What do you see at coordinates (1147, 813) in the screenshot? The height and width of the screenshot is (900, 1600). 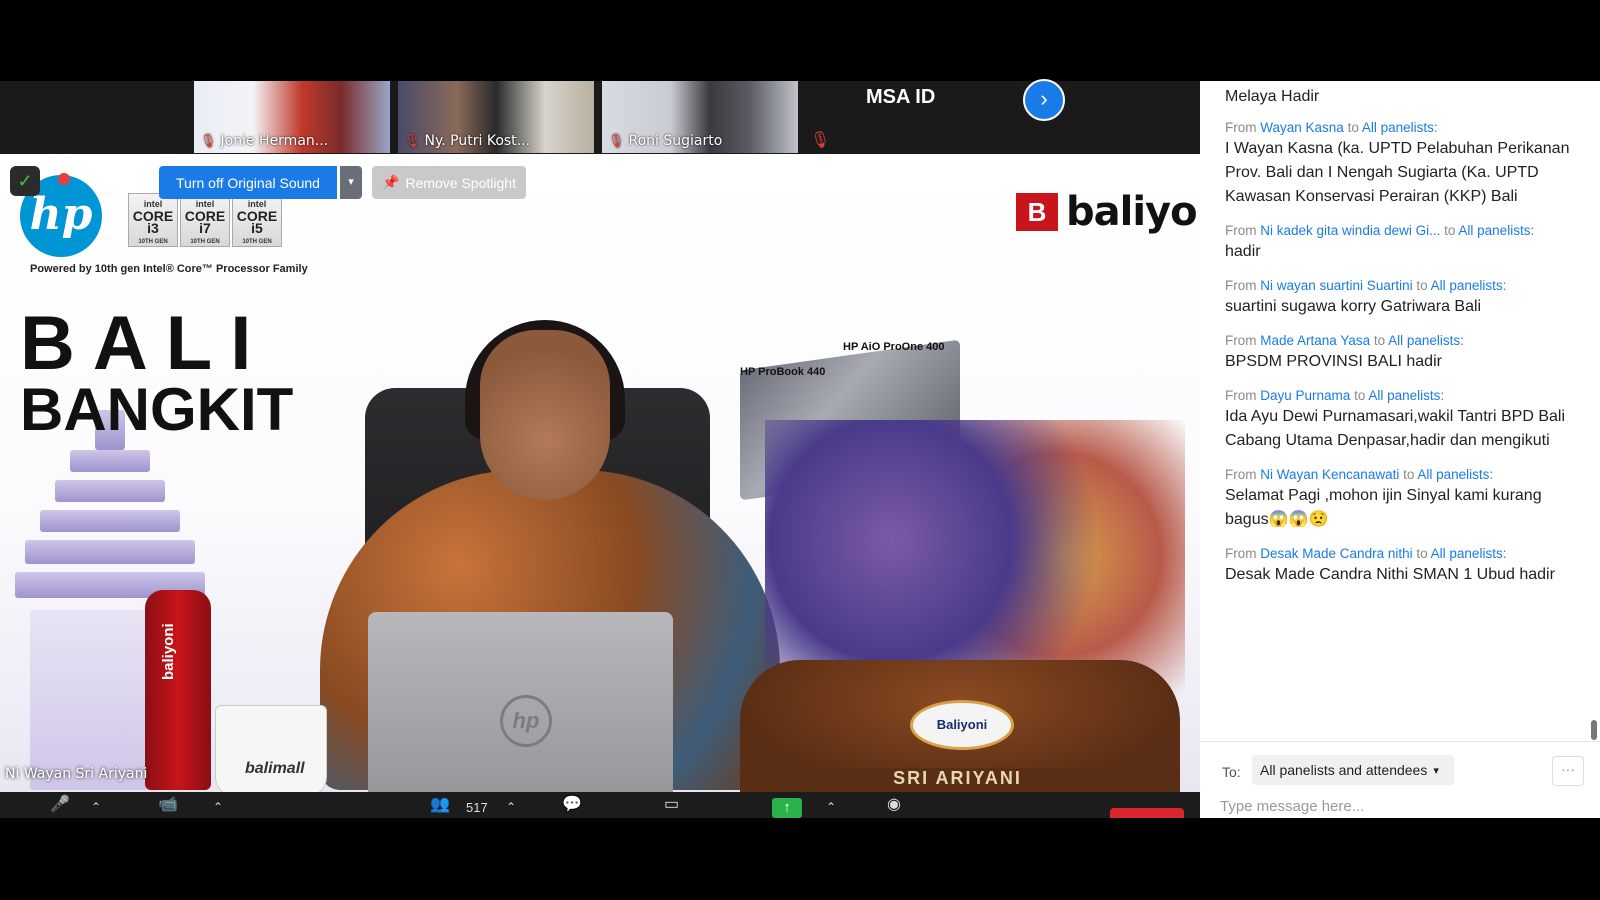 I see `end-meeting-button` at bounding box center [1147, 813].